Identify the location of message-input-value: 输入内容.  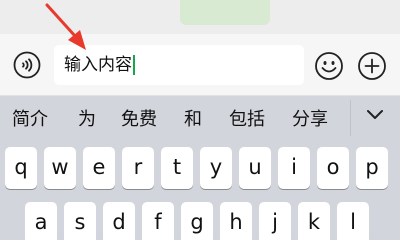
(99, 65).